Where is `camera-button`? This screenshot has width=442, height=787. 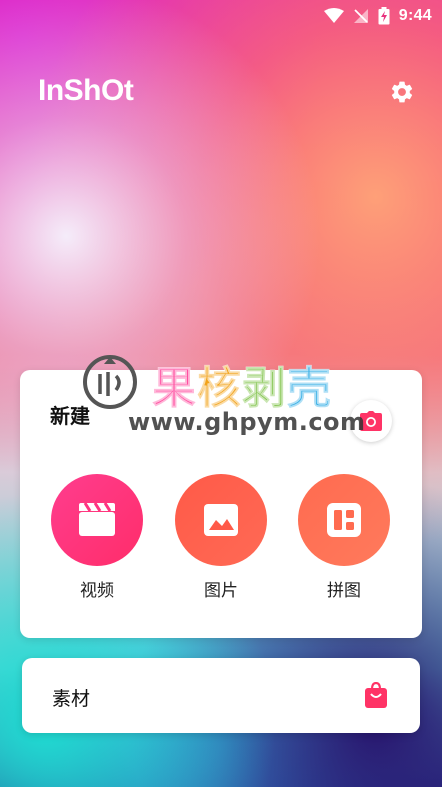 camera-button is located at coordinates (371, 421).